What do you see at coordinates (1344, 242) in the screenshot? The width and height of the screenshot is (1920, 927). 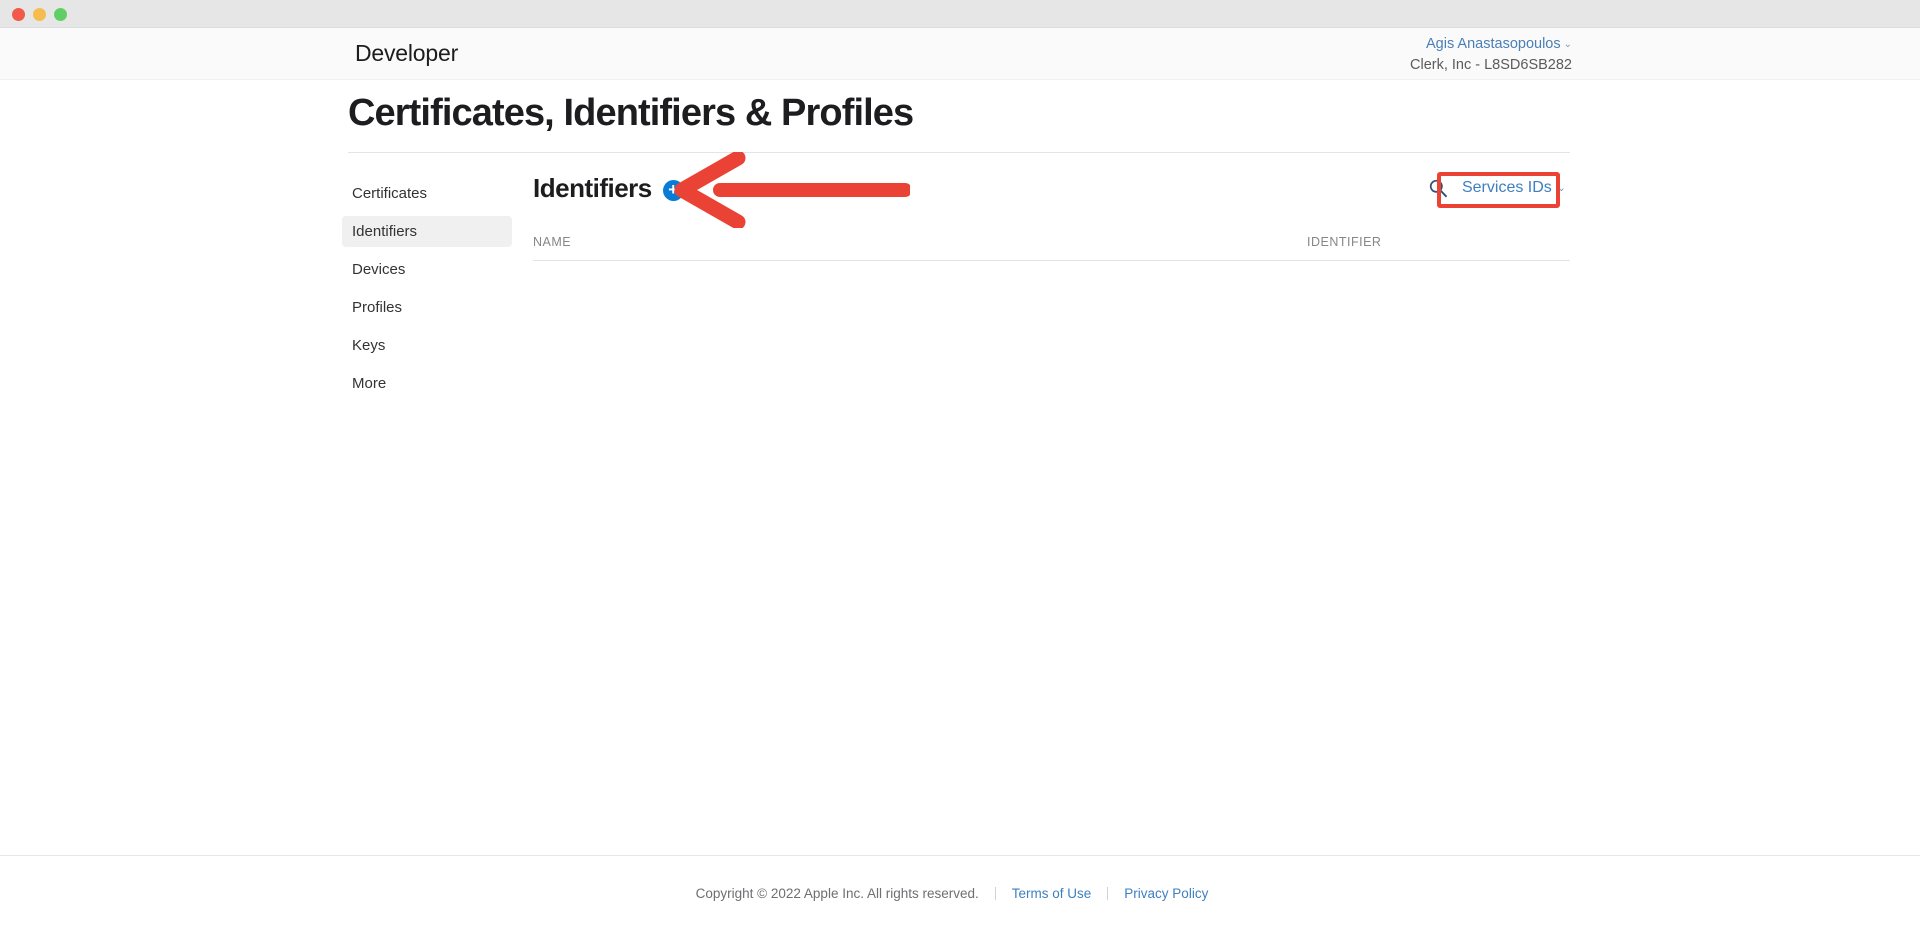 I see `column-header-identifier: IDENTIFIER` at bounding box center [1344, 242].